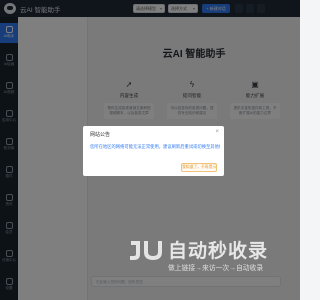 The image size is (320, 300). Describe the element at coordinates (217, 132) in the screenshot. I see `close-icon: ×` at that location.